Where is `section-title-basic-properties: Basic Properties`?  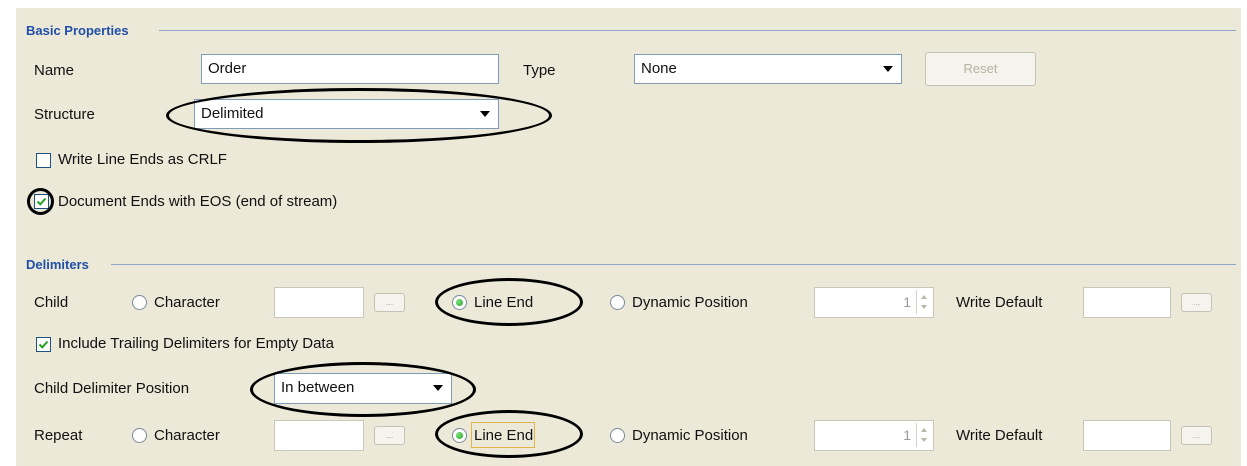 section-title-basic-properties: Basic Properties is located at coordinates (77, 30).